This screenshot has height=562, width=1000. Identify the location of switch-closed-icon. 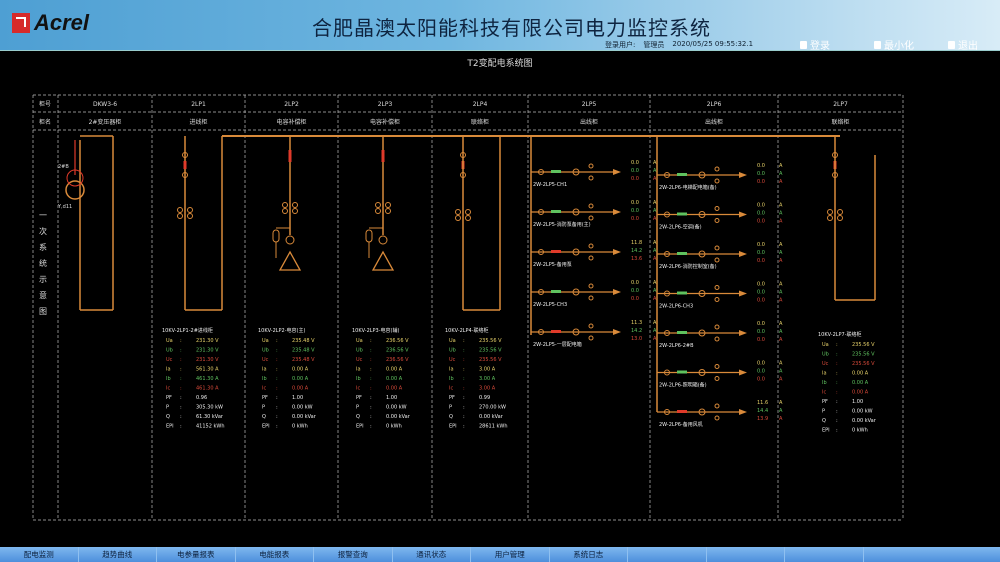
(185, 165).